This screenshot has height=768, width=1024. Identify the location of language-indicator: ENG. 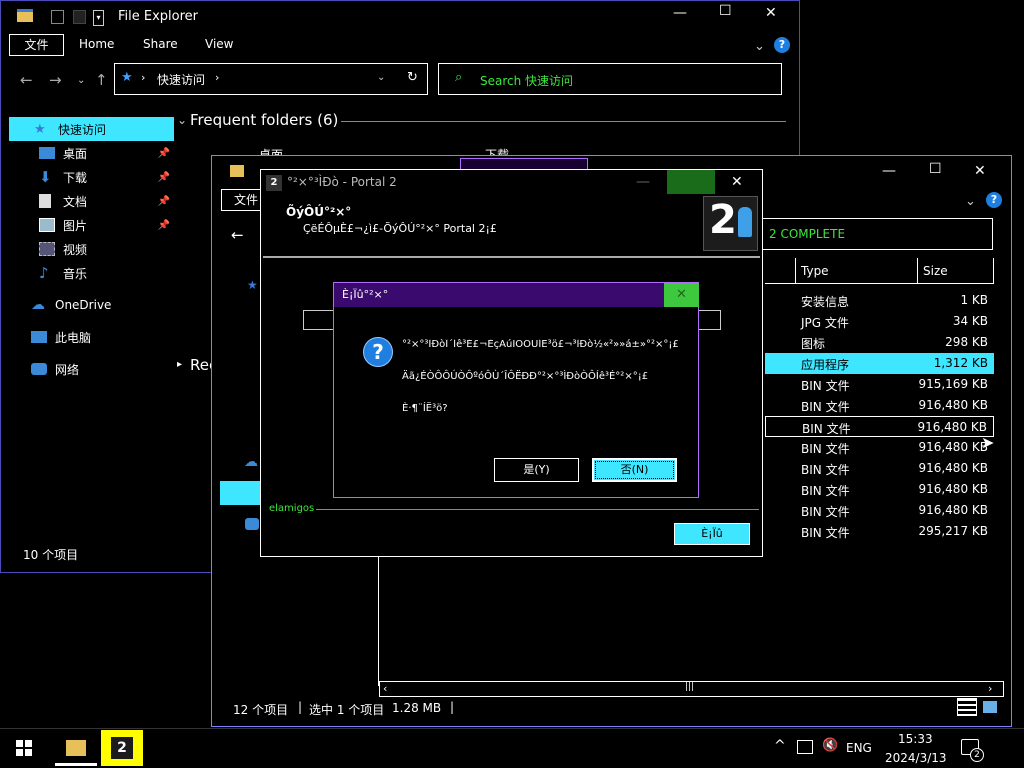
(859, 748).